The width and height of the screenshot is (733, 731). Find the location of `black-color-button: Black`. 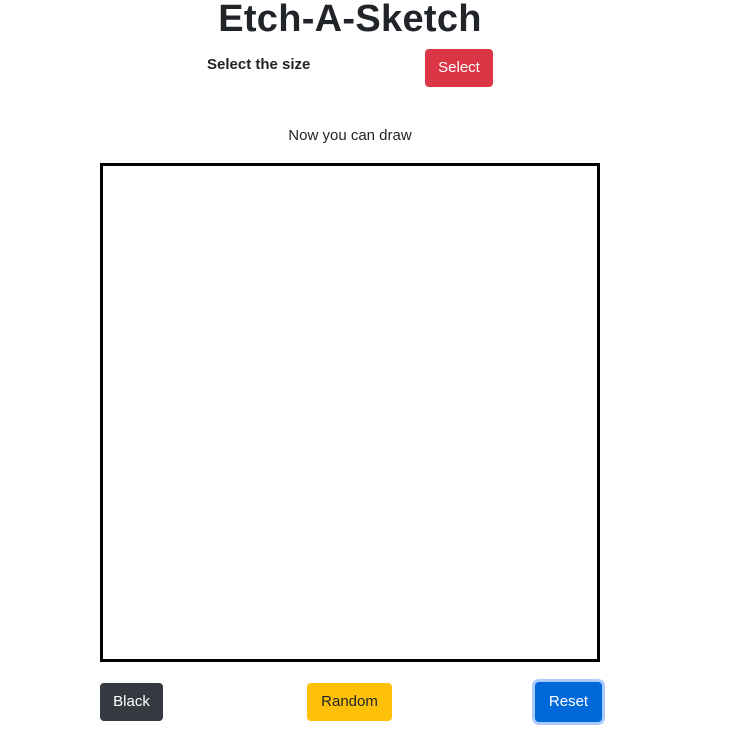

black-color-button: Black is located at coordinates (131, 702).